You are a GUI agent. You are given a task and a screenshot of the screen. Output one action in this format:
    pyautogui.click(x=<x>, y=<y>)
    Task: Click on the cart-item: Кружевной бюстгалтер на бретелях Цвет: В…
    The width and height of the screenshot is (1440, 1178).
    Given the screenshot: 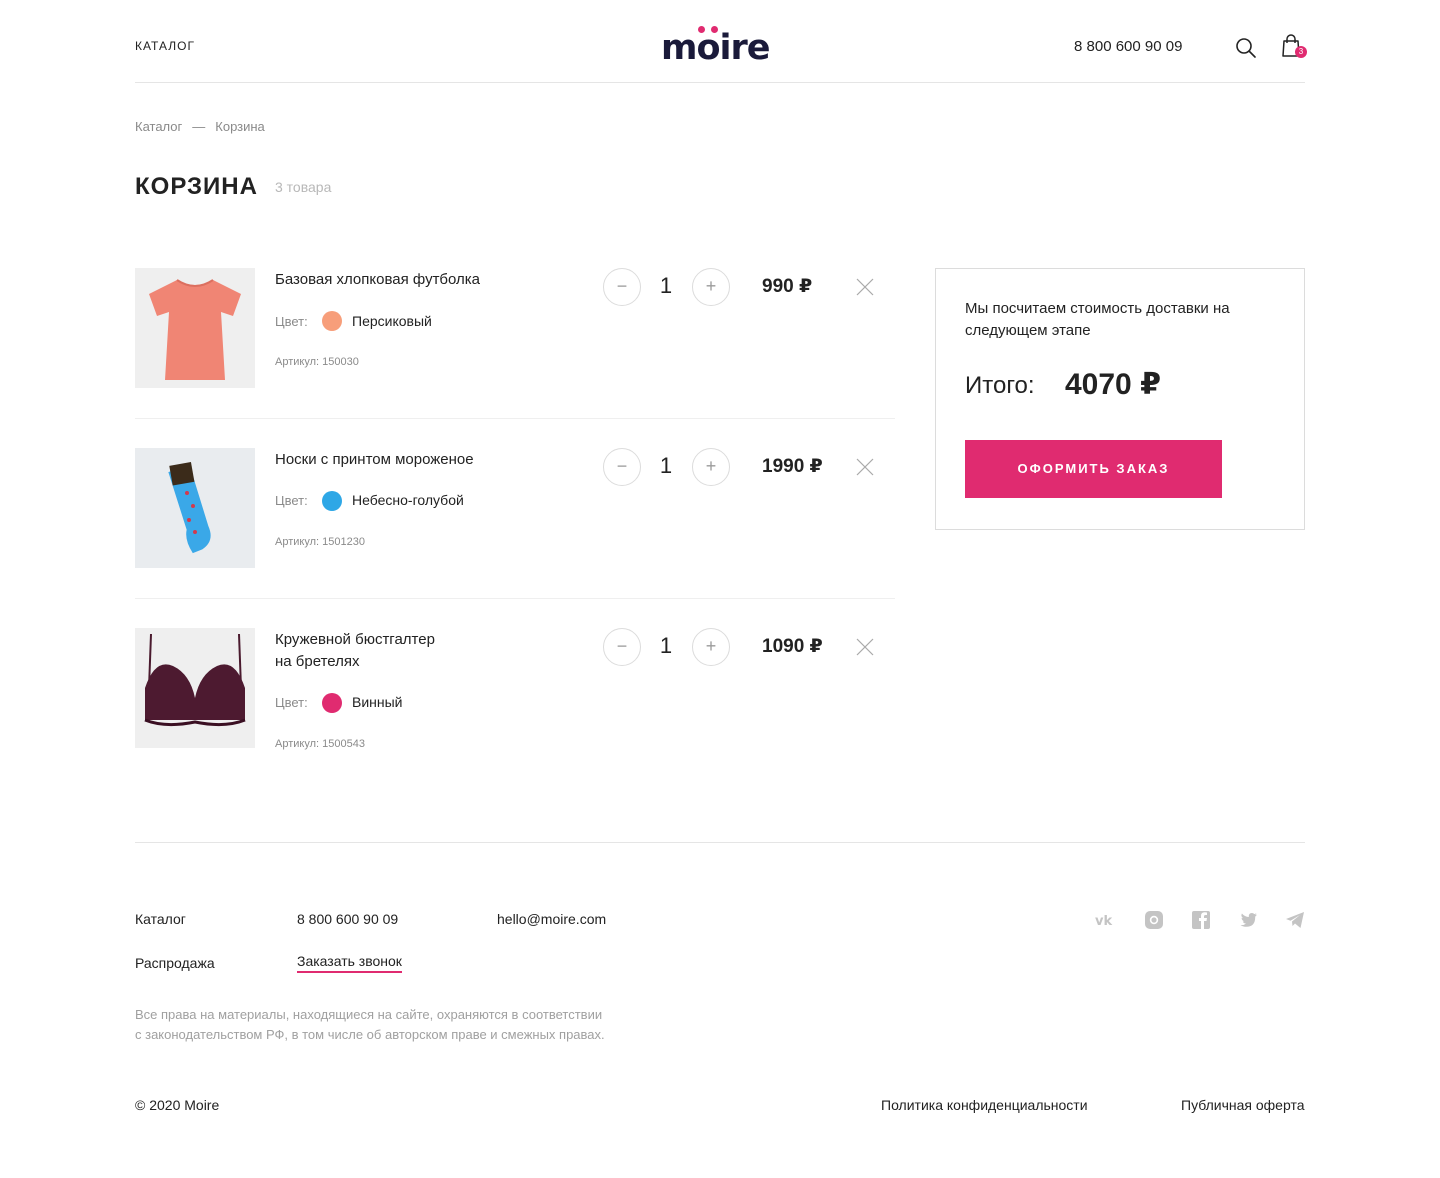 What is the action you would take?
    pyautogui.click(x=515, y=698)
    